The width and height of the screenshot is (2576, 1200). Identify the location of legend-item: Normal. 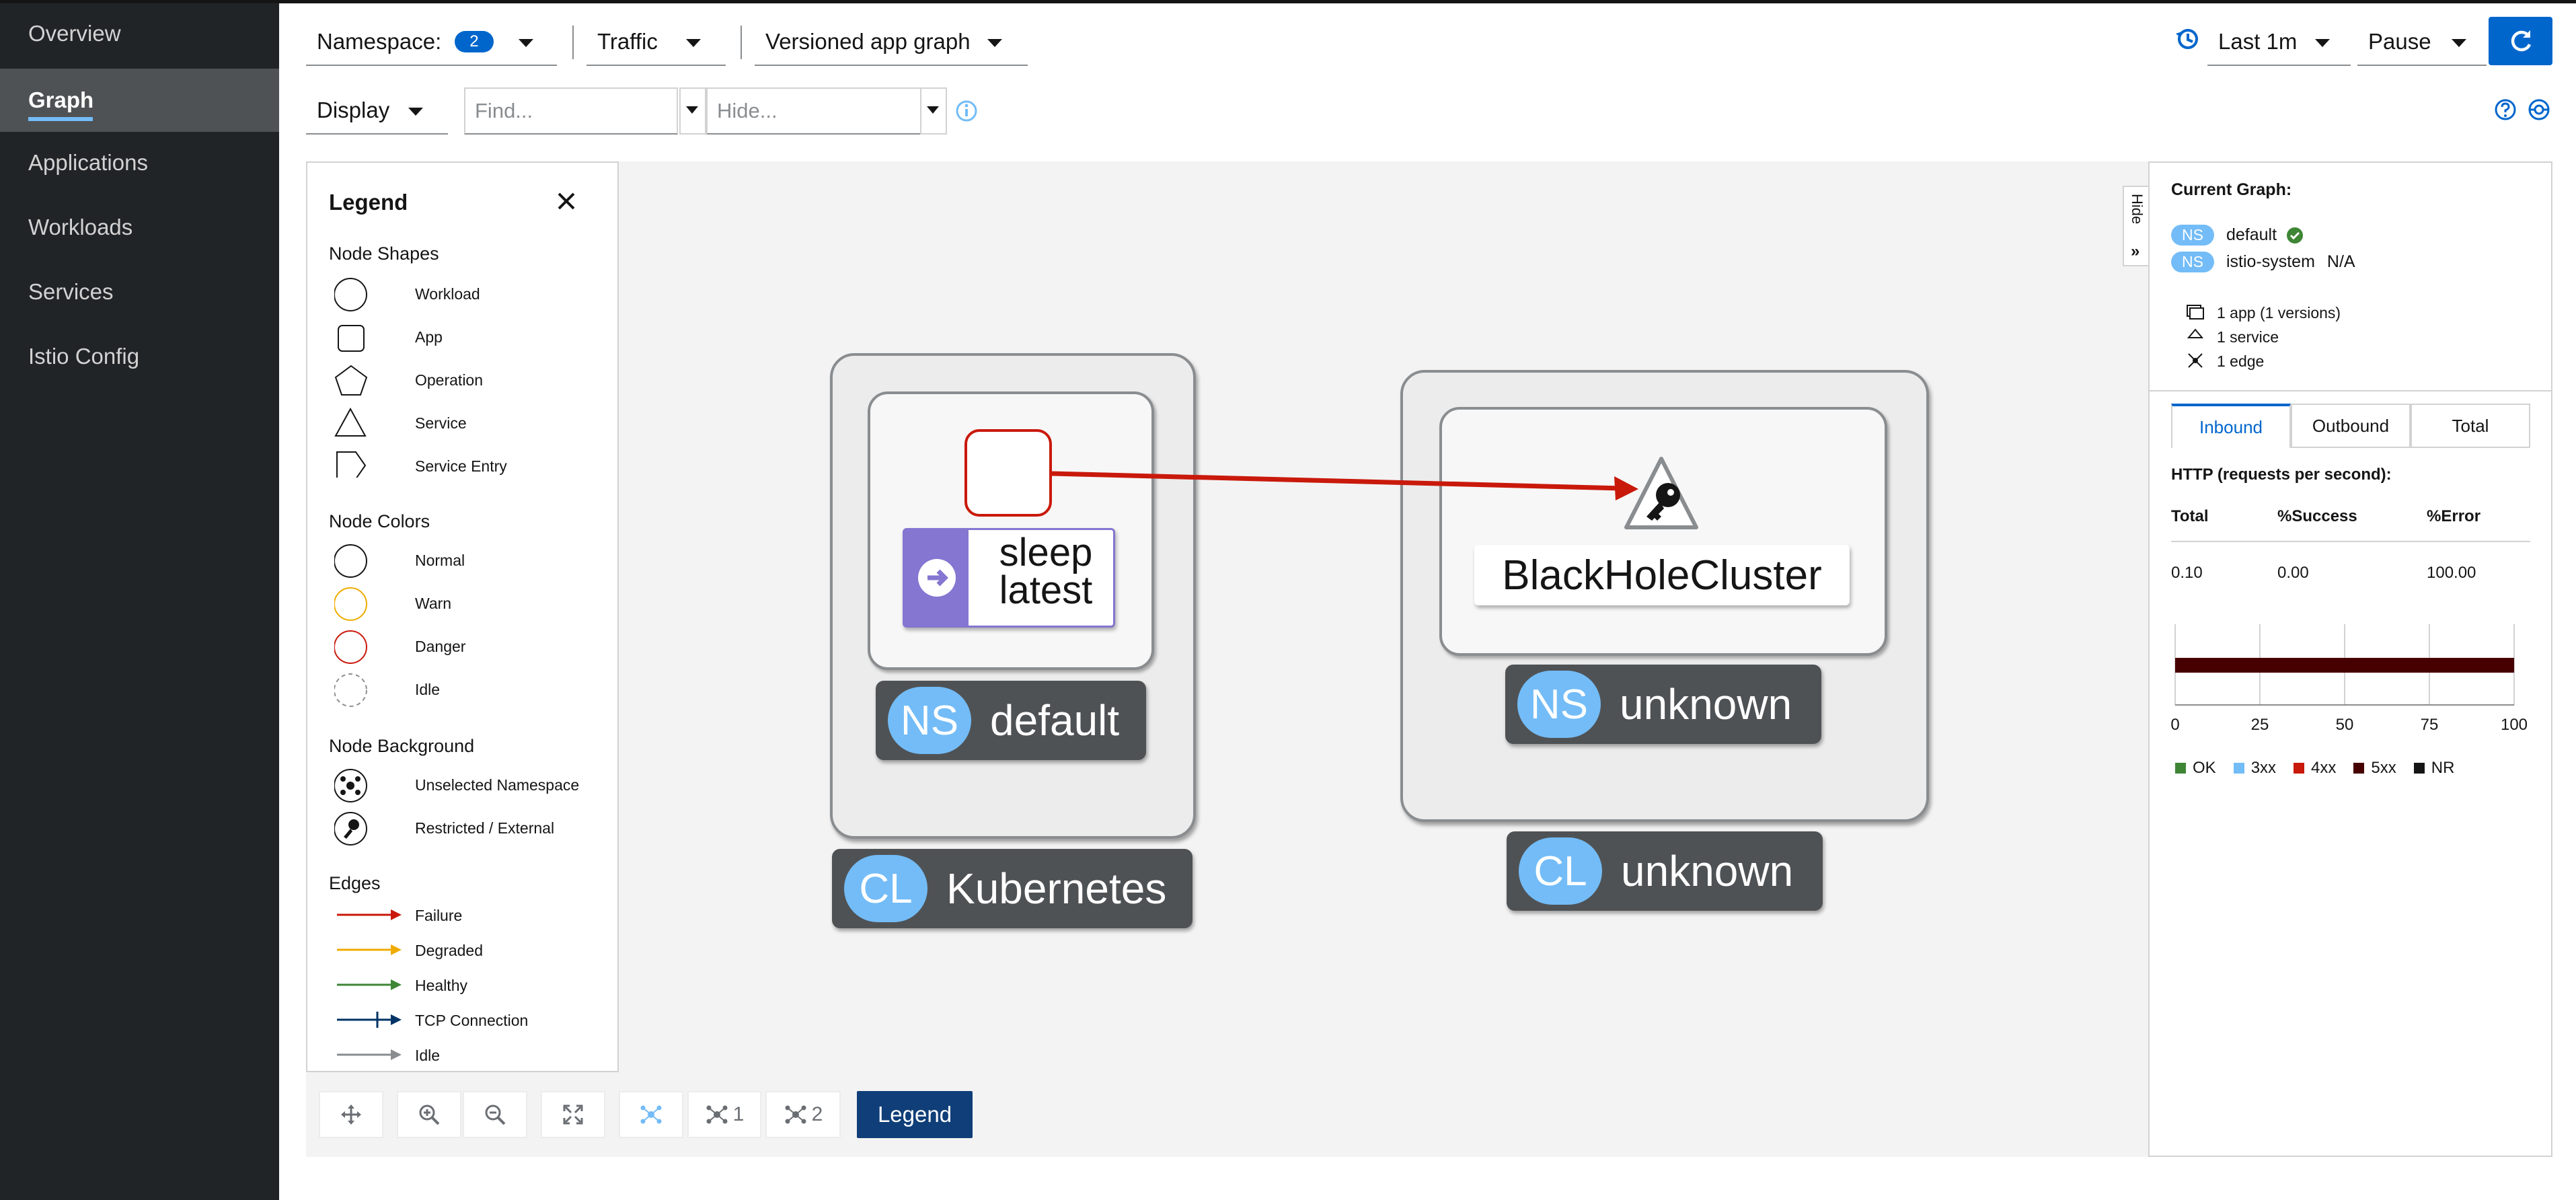
(440, 560).